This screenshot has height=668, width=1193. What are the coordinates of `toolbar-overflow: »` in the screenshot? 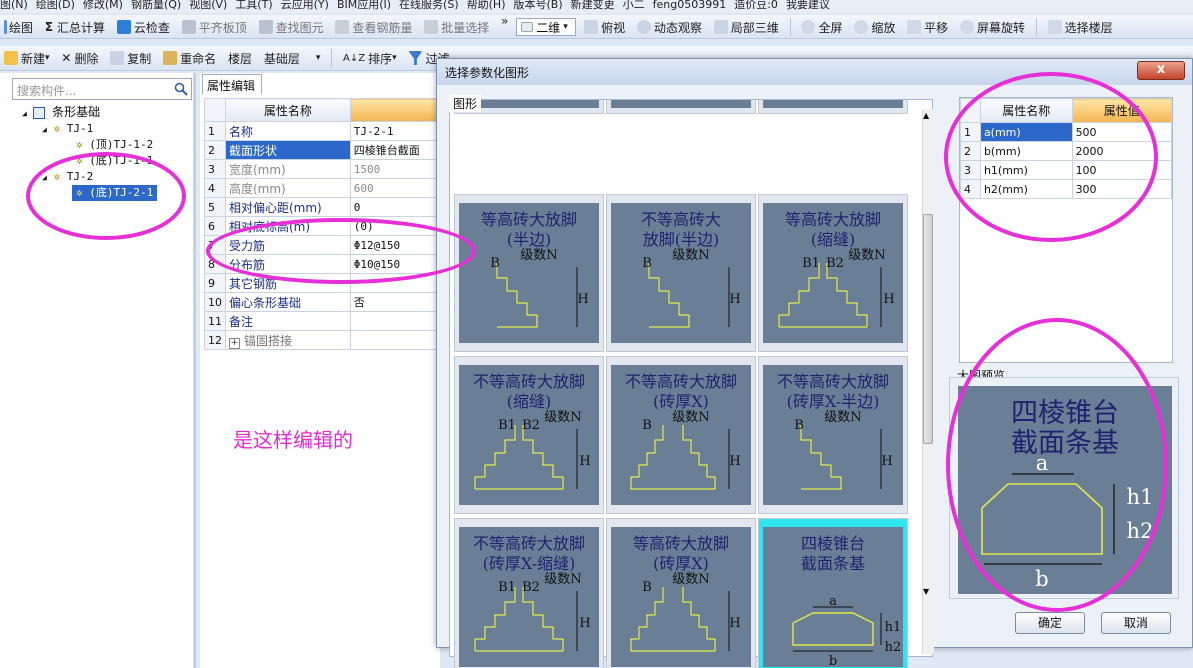 It's located at (504, 24).